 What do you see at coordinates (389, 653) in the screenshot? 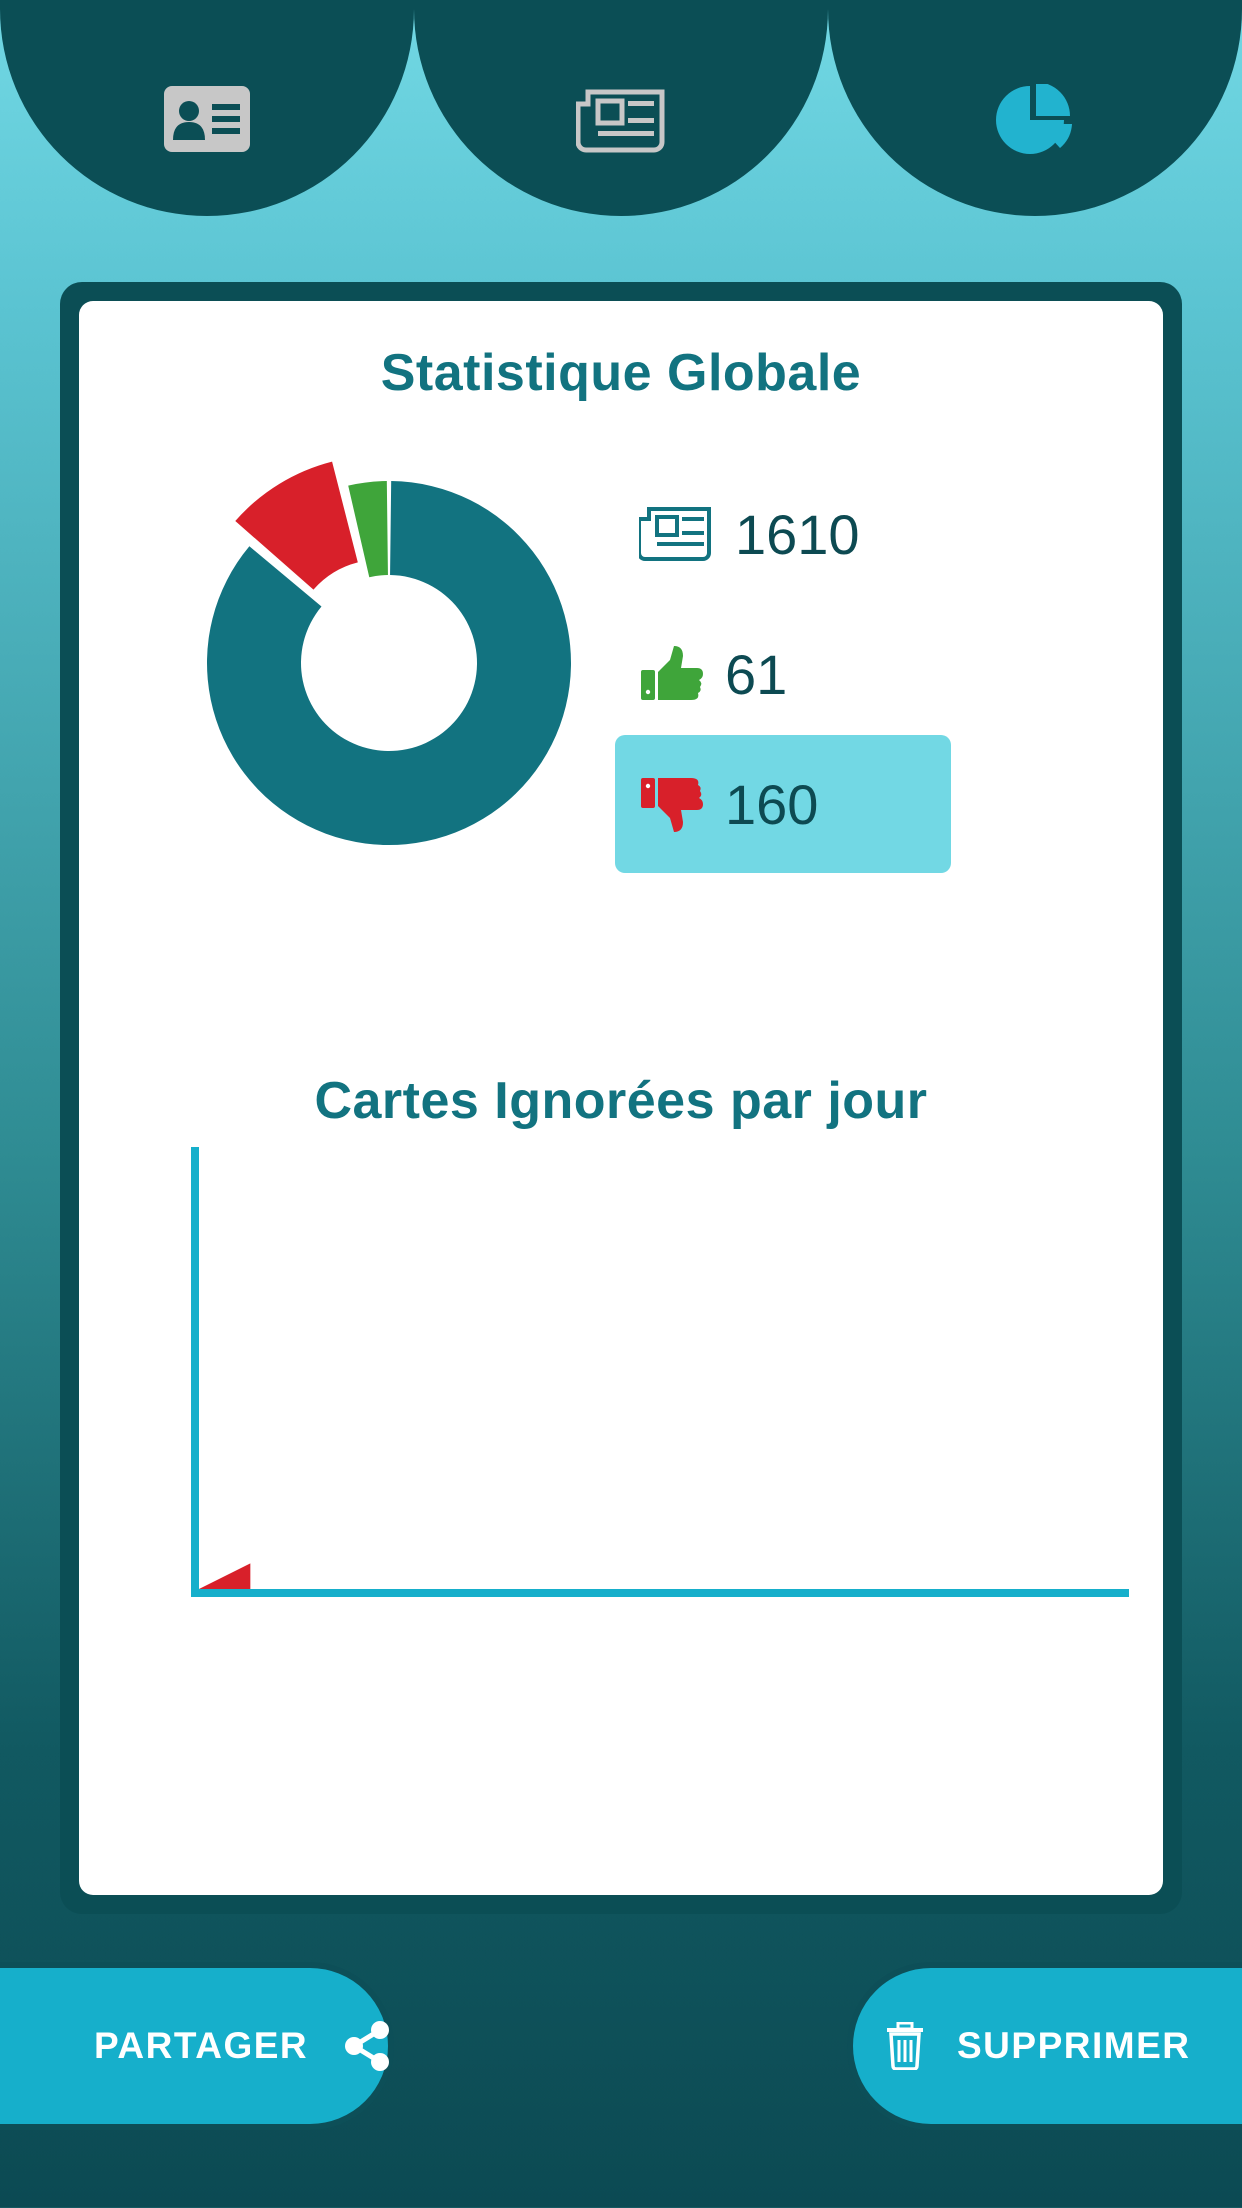
I see `global-donut-chart` at bounding box center [389, 653].